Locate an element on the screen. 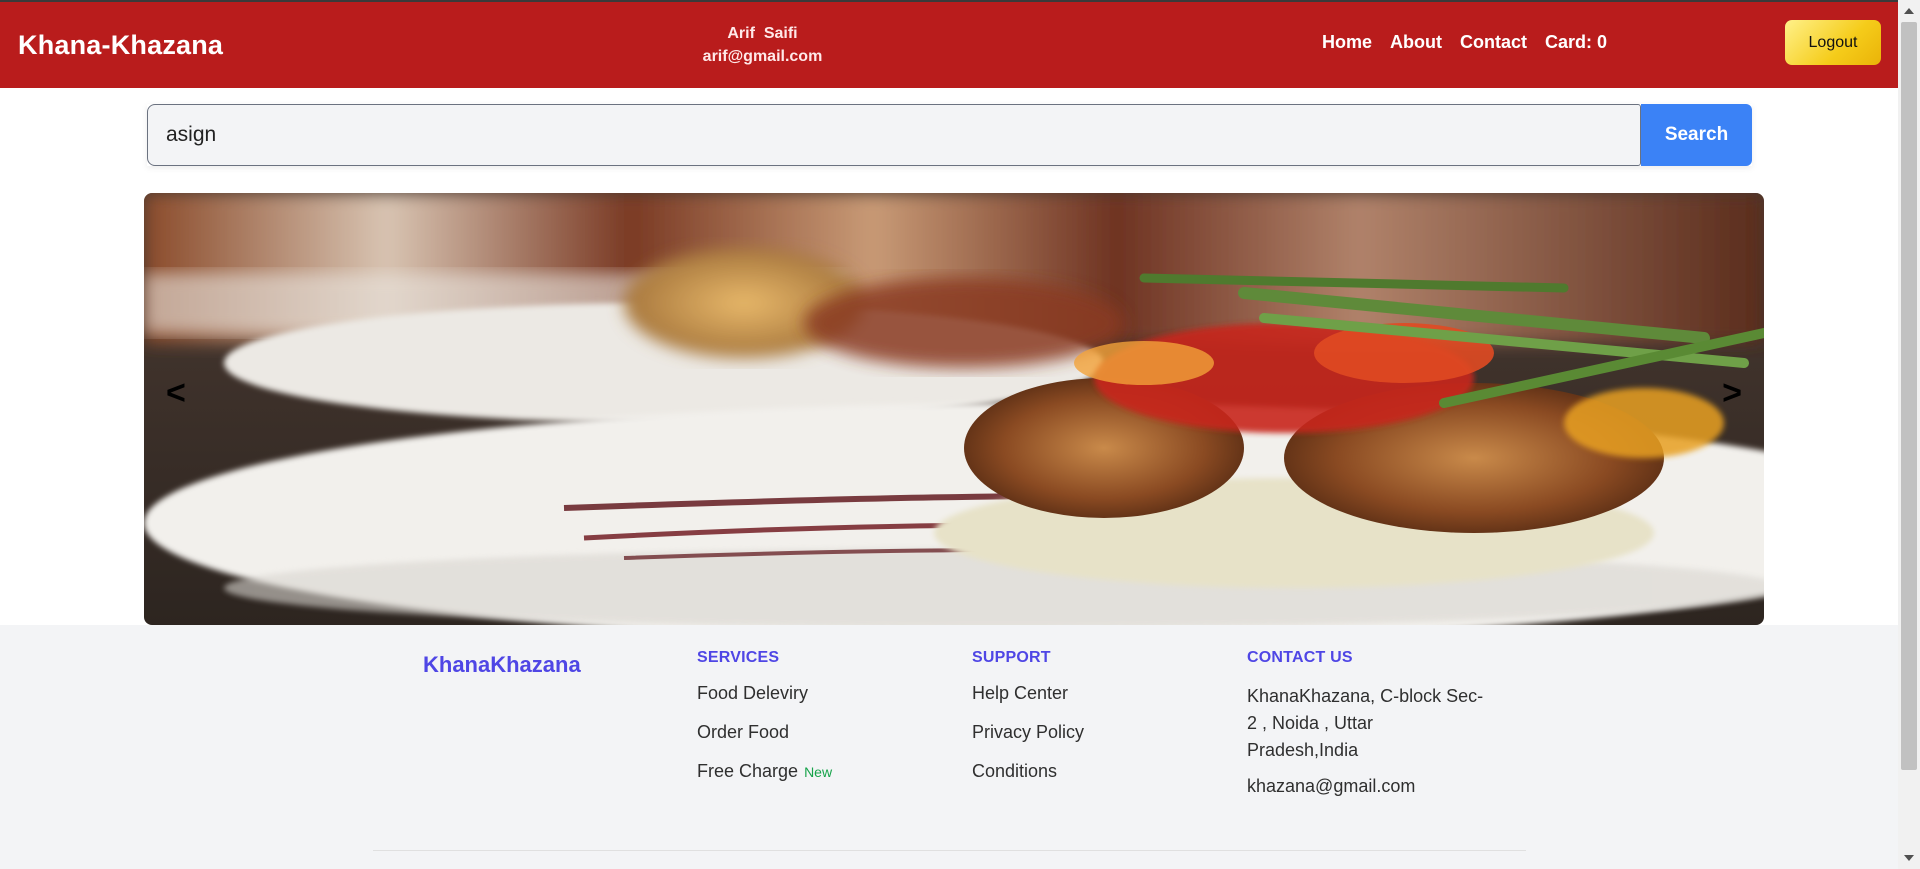 This screenshot has width=1920, height=869. search-bar: Search is located at coordinates (949, 135).